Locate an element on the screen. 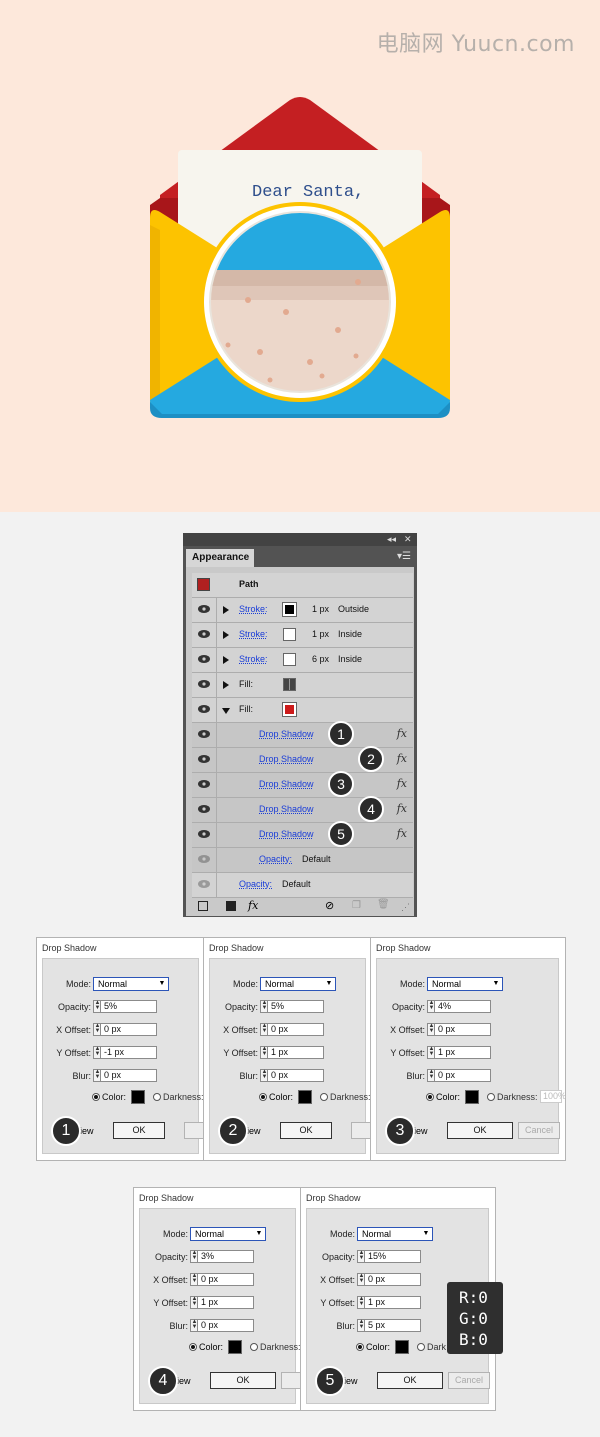 This screenshot has width=600, height=1437. clear-appearance-icon: ⊘ is located at coordinates (329, 905).